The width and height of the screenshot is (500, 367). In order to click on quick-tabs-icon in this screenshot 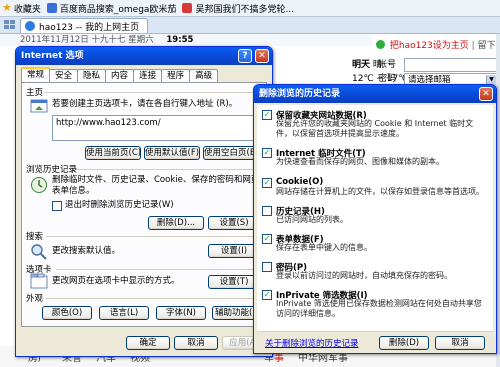, I will do `click(10, 25)`.